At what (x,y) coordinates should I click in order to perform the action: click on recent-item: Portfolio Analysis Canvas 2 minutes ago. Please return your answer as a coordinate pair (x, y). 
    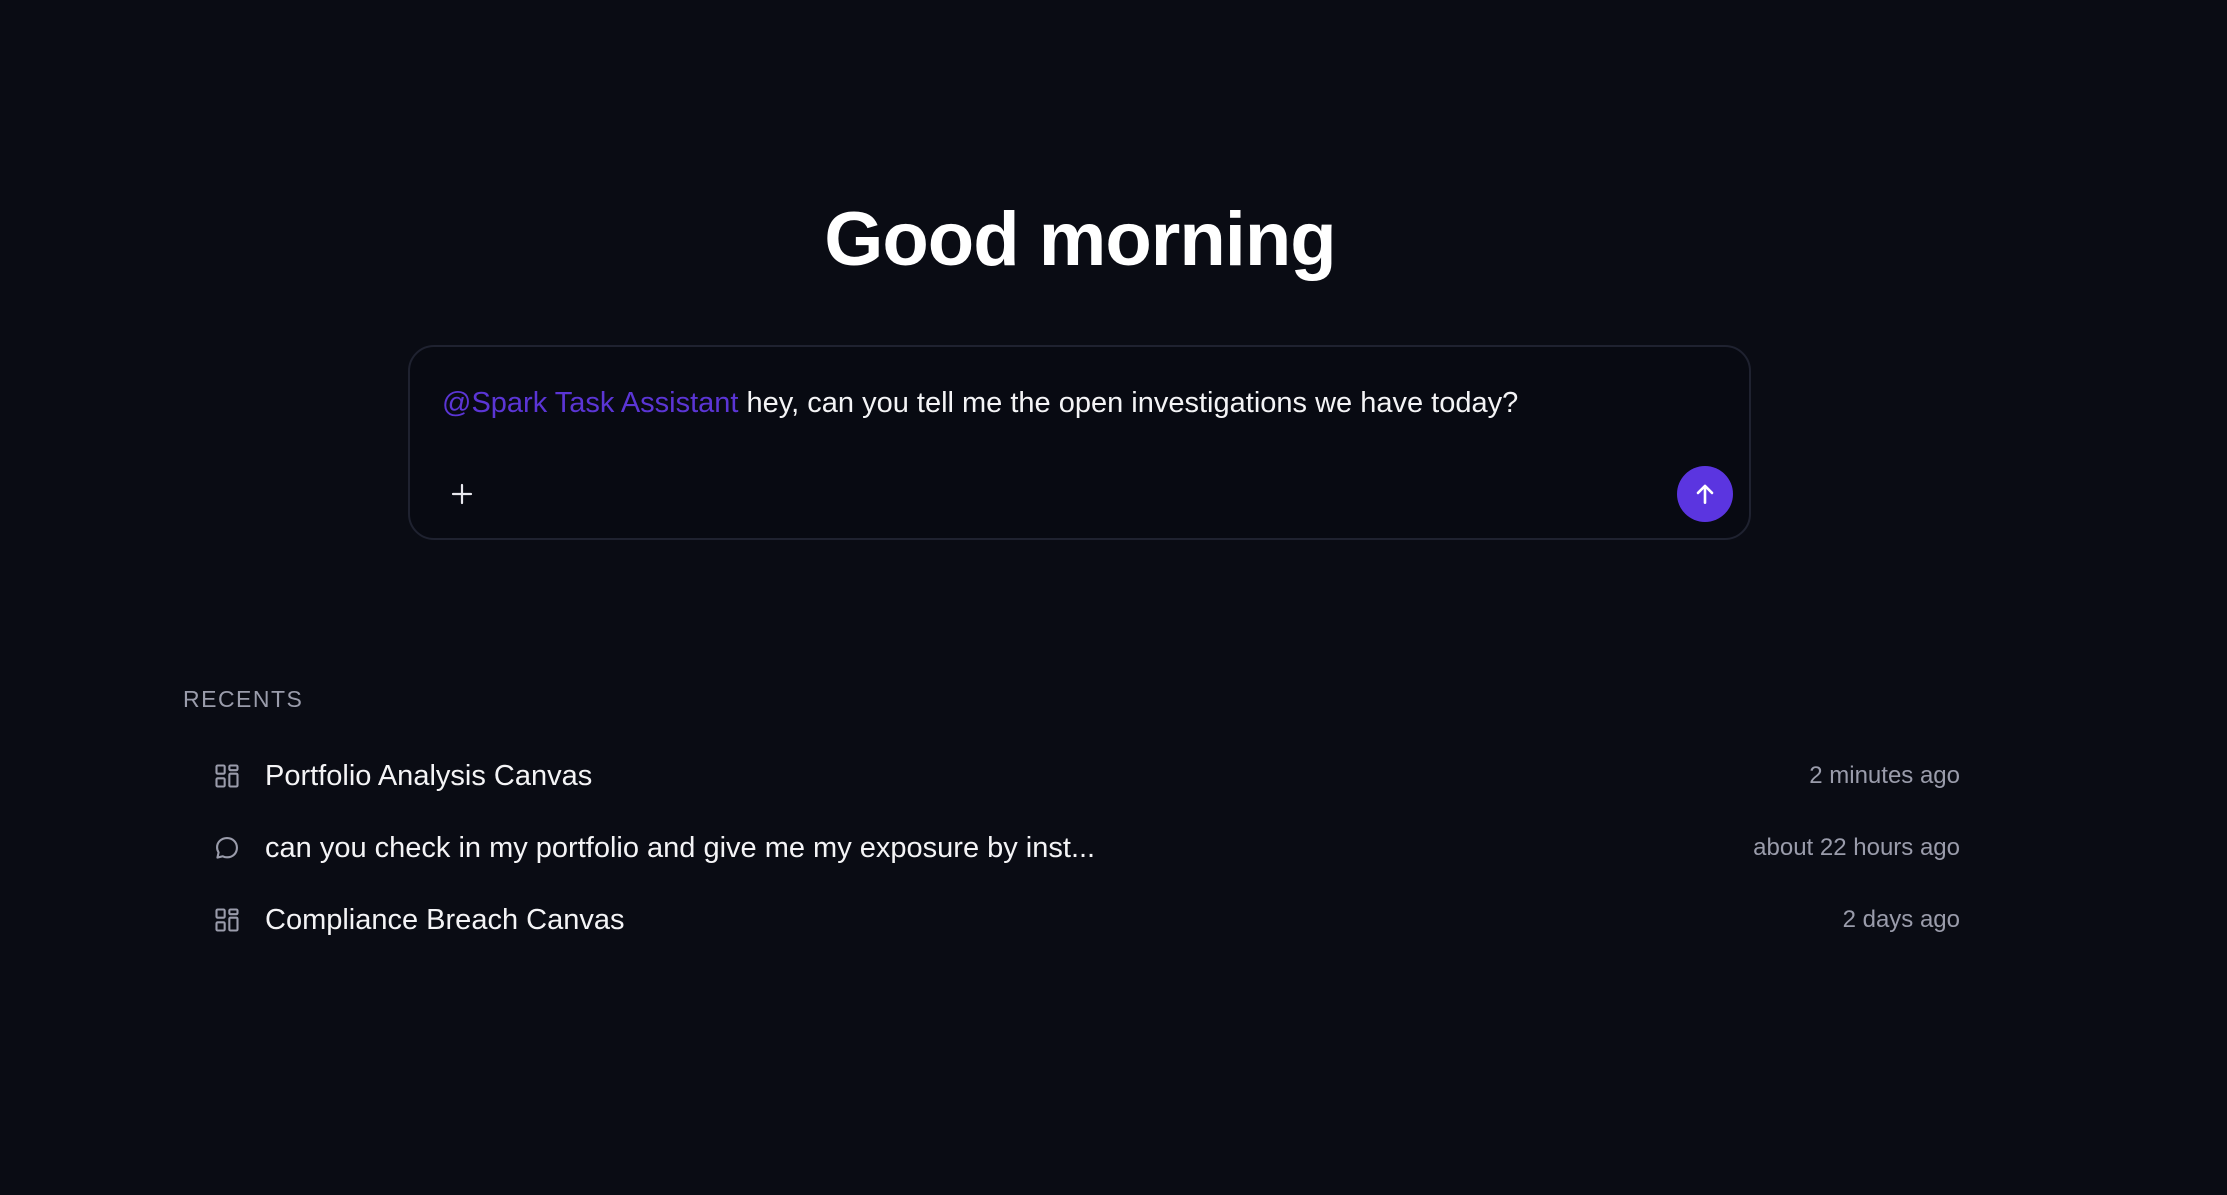
    Looking at the image, I should click on (1071, 776).